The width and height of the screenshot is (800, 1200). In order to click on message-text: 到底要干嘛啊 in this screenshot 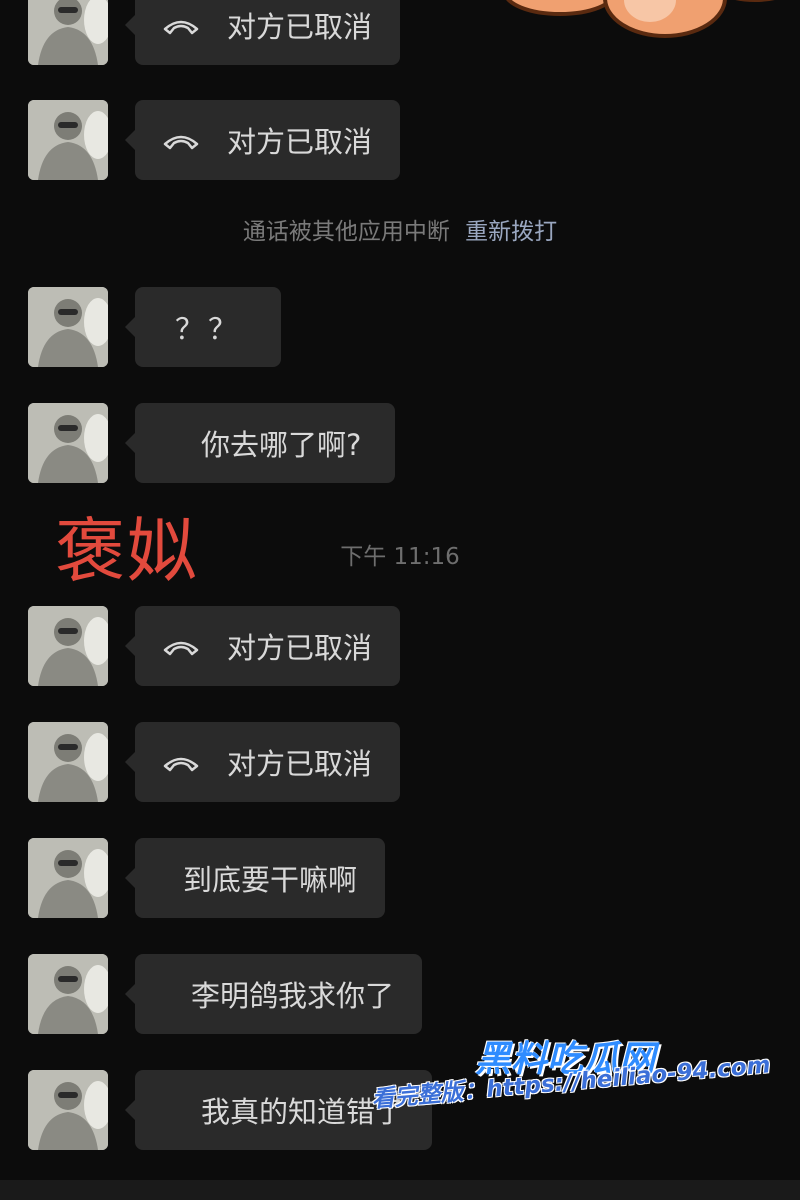, I will do `click(270, 880)`.